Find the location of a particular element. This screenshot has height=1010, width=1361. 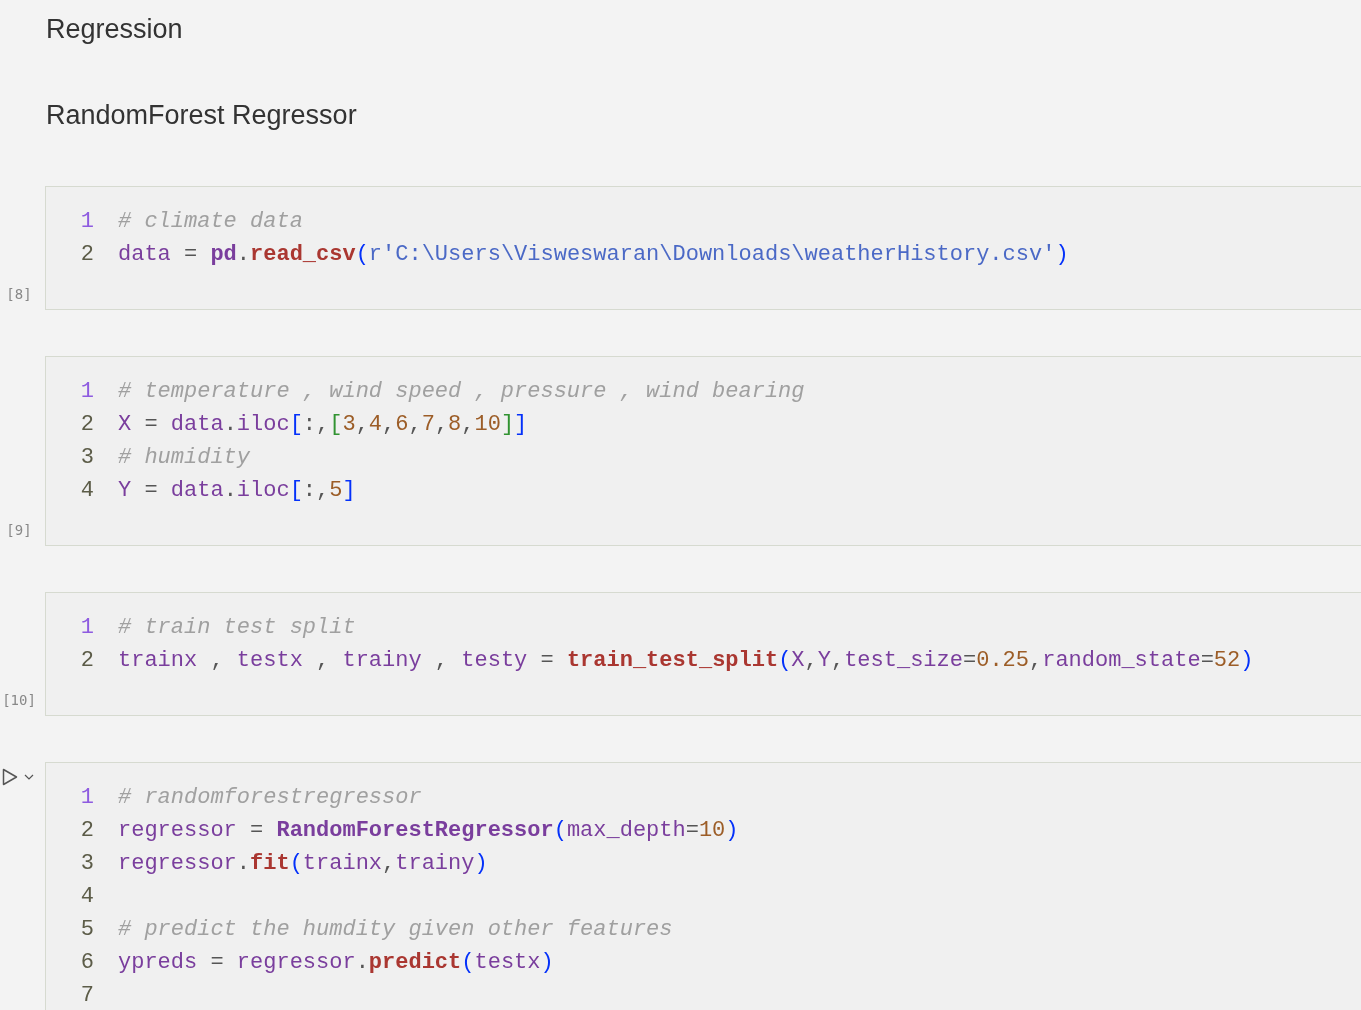

execution-count: [9] is located at coordinates (19, 530).